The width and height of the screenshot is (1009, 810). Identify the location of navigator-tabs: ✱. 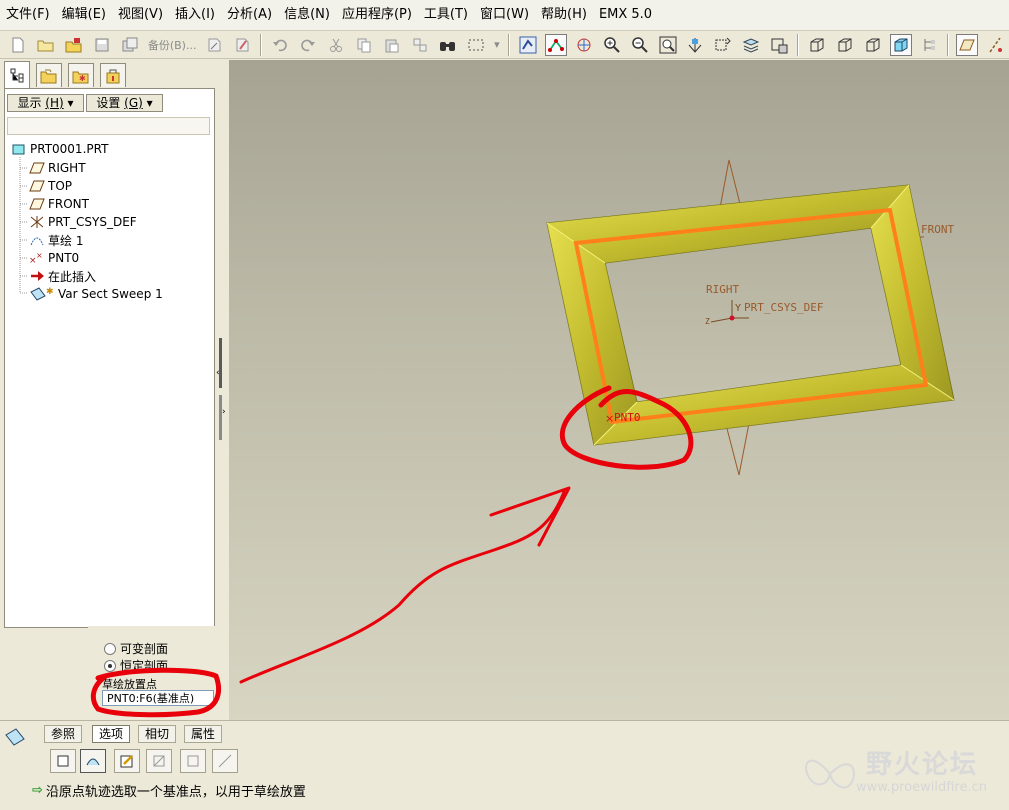
(115, 74).